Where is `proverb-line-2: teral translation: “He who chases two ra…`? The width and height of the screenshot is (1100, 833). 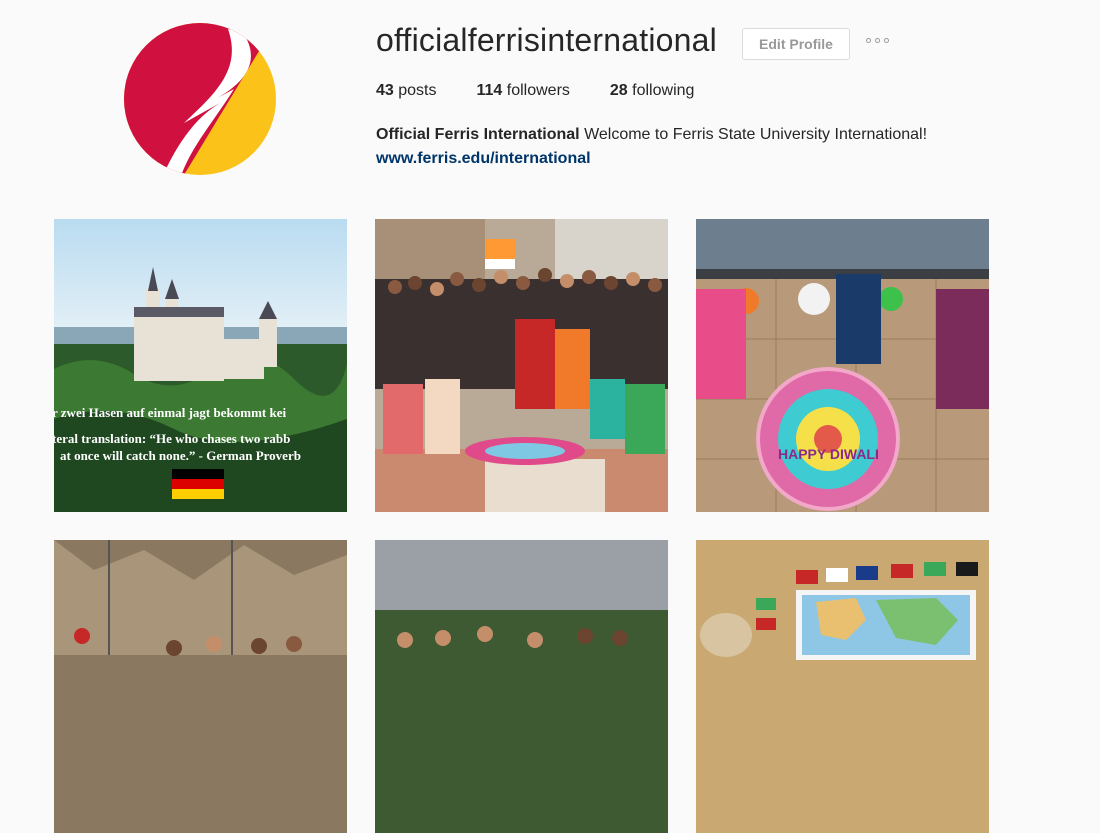 proverb-line-2: teral translation: “He who chases two ra… is located at coordinates (172, 438).